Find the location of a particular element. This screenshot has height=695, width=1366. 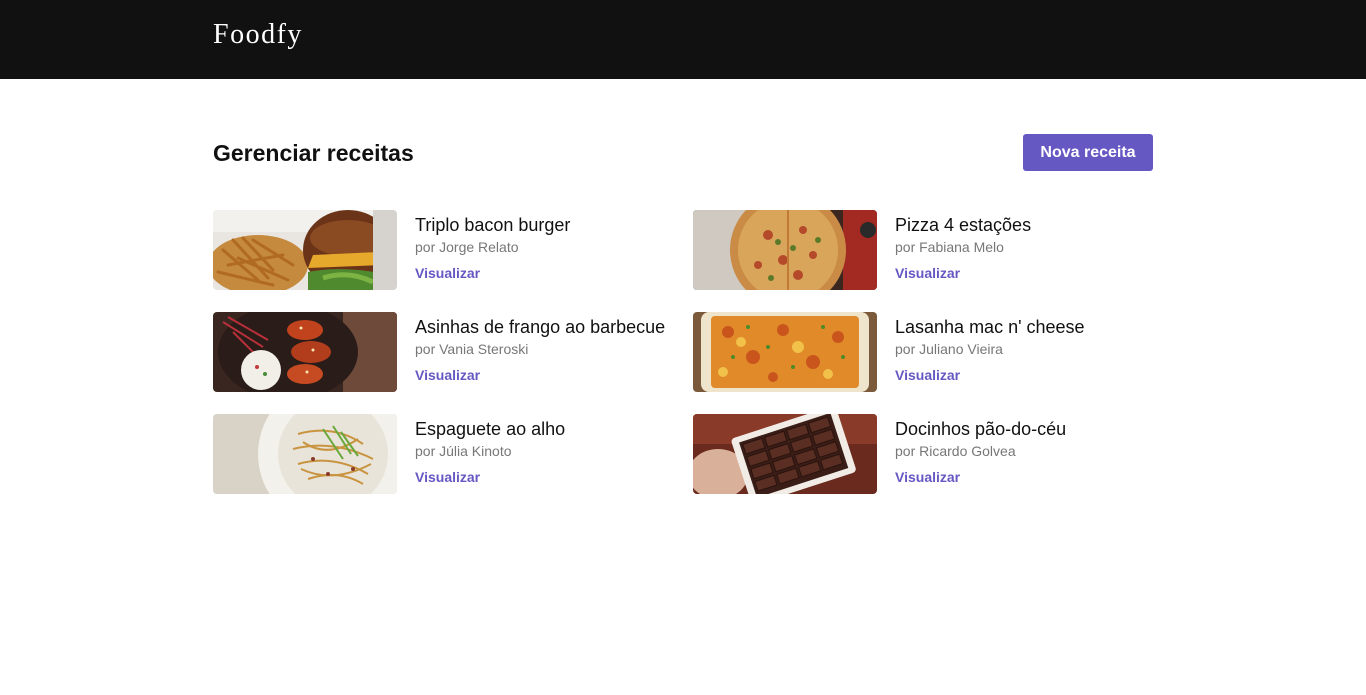

new-recipe-button: Nova receita is located at coordinates (1088, 152).